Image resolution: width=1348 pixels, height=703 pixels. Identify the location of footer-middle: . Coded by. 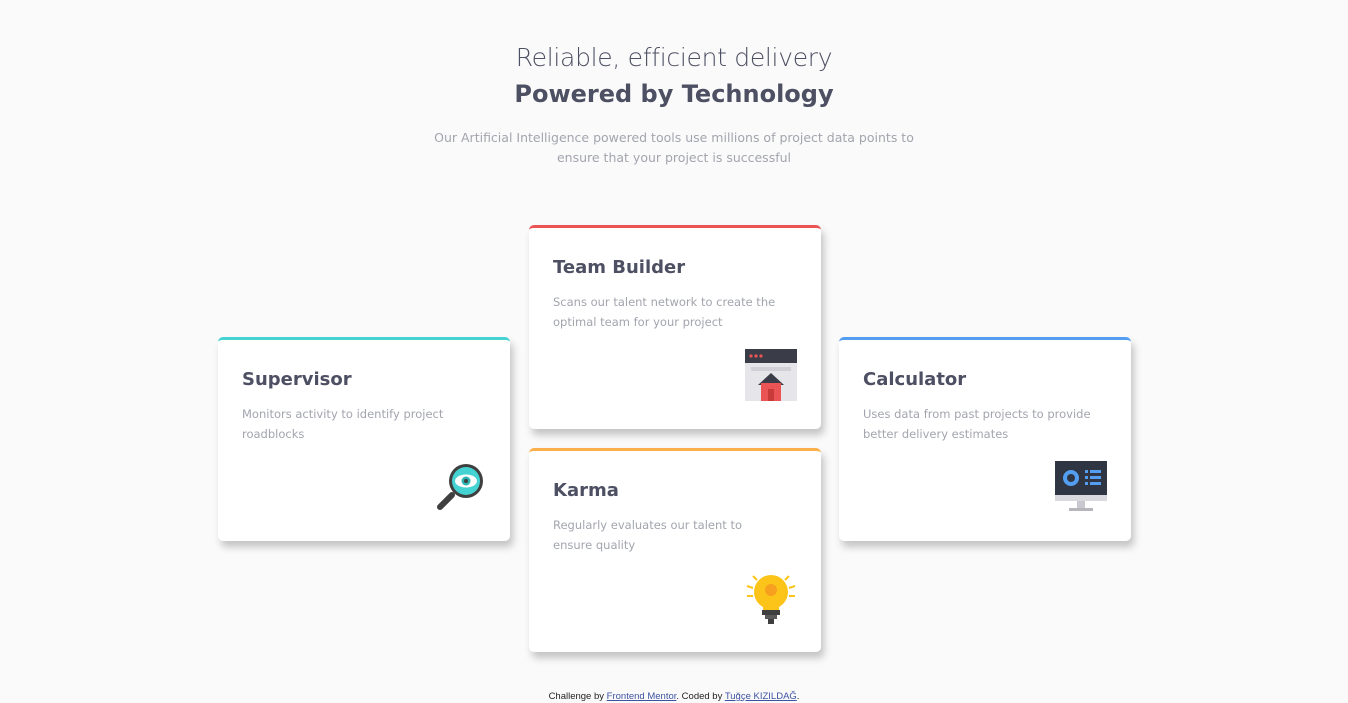
(700, 696).